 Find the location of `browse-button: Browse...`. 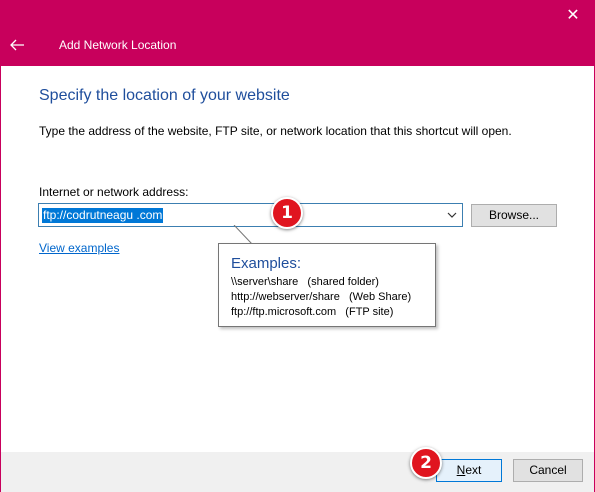

browse-button: Browse... is located at coordinates (514, 215).